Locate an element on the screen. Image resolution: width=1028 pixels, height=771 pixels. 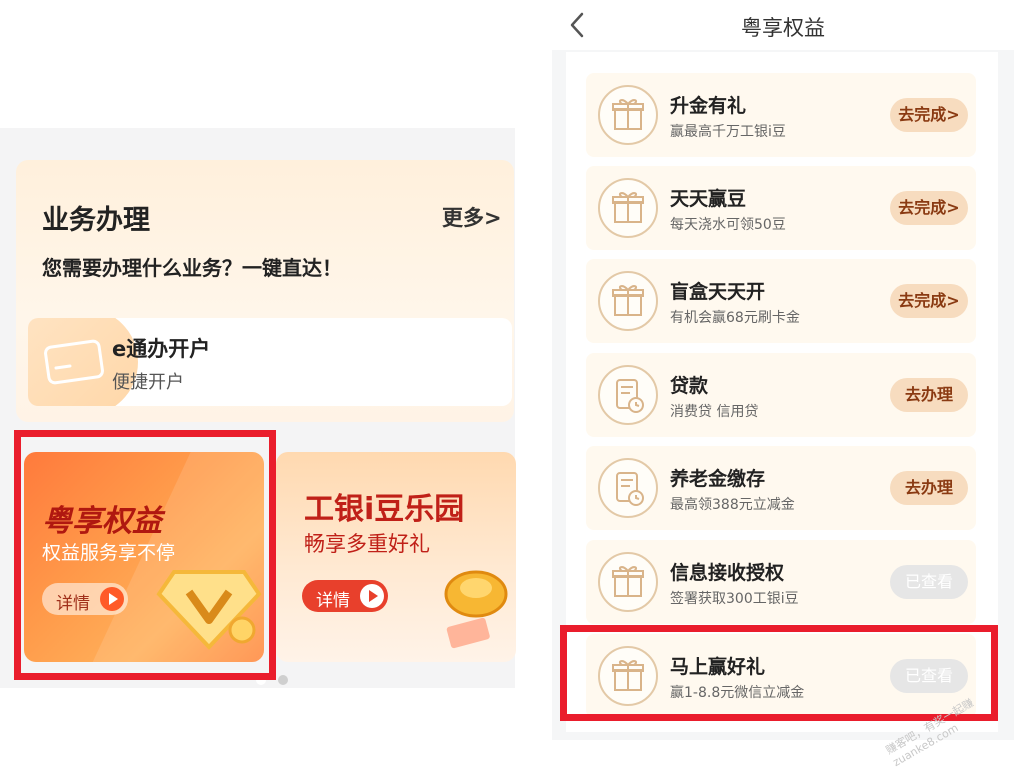
item-title: 养老金缴存 is located at coordinates (718, 479).